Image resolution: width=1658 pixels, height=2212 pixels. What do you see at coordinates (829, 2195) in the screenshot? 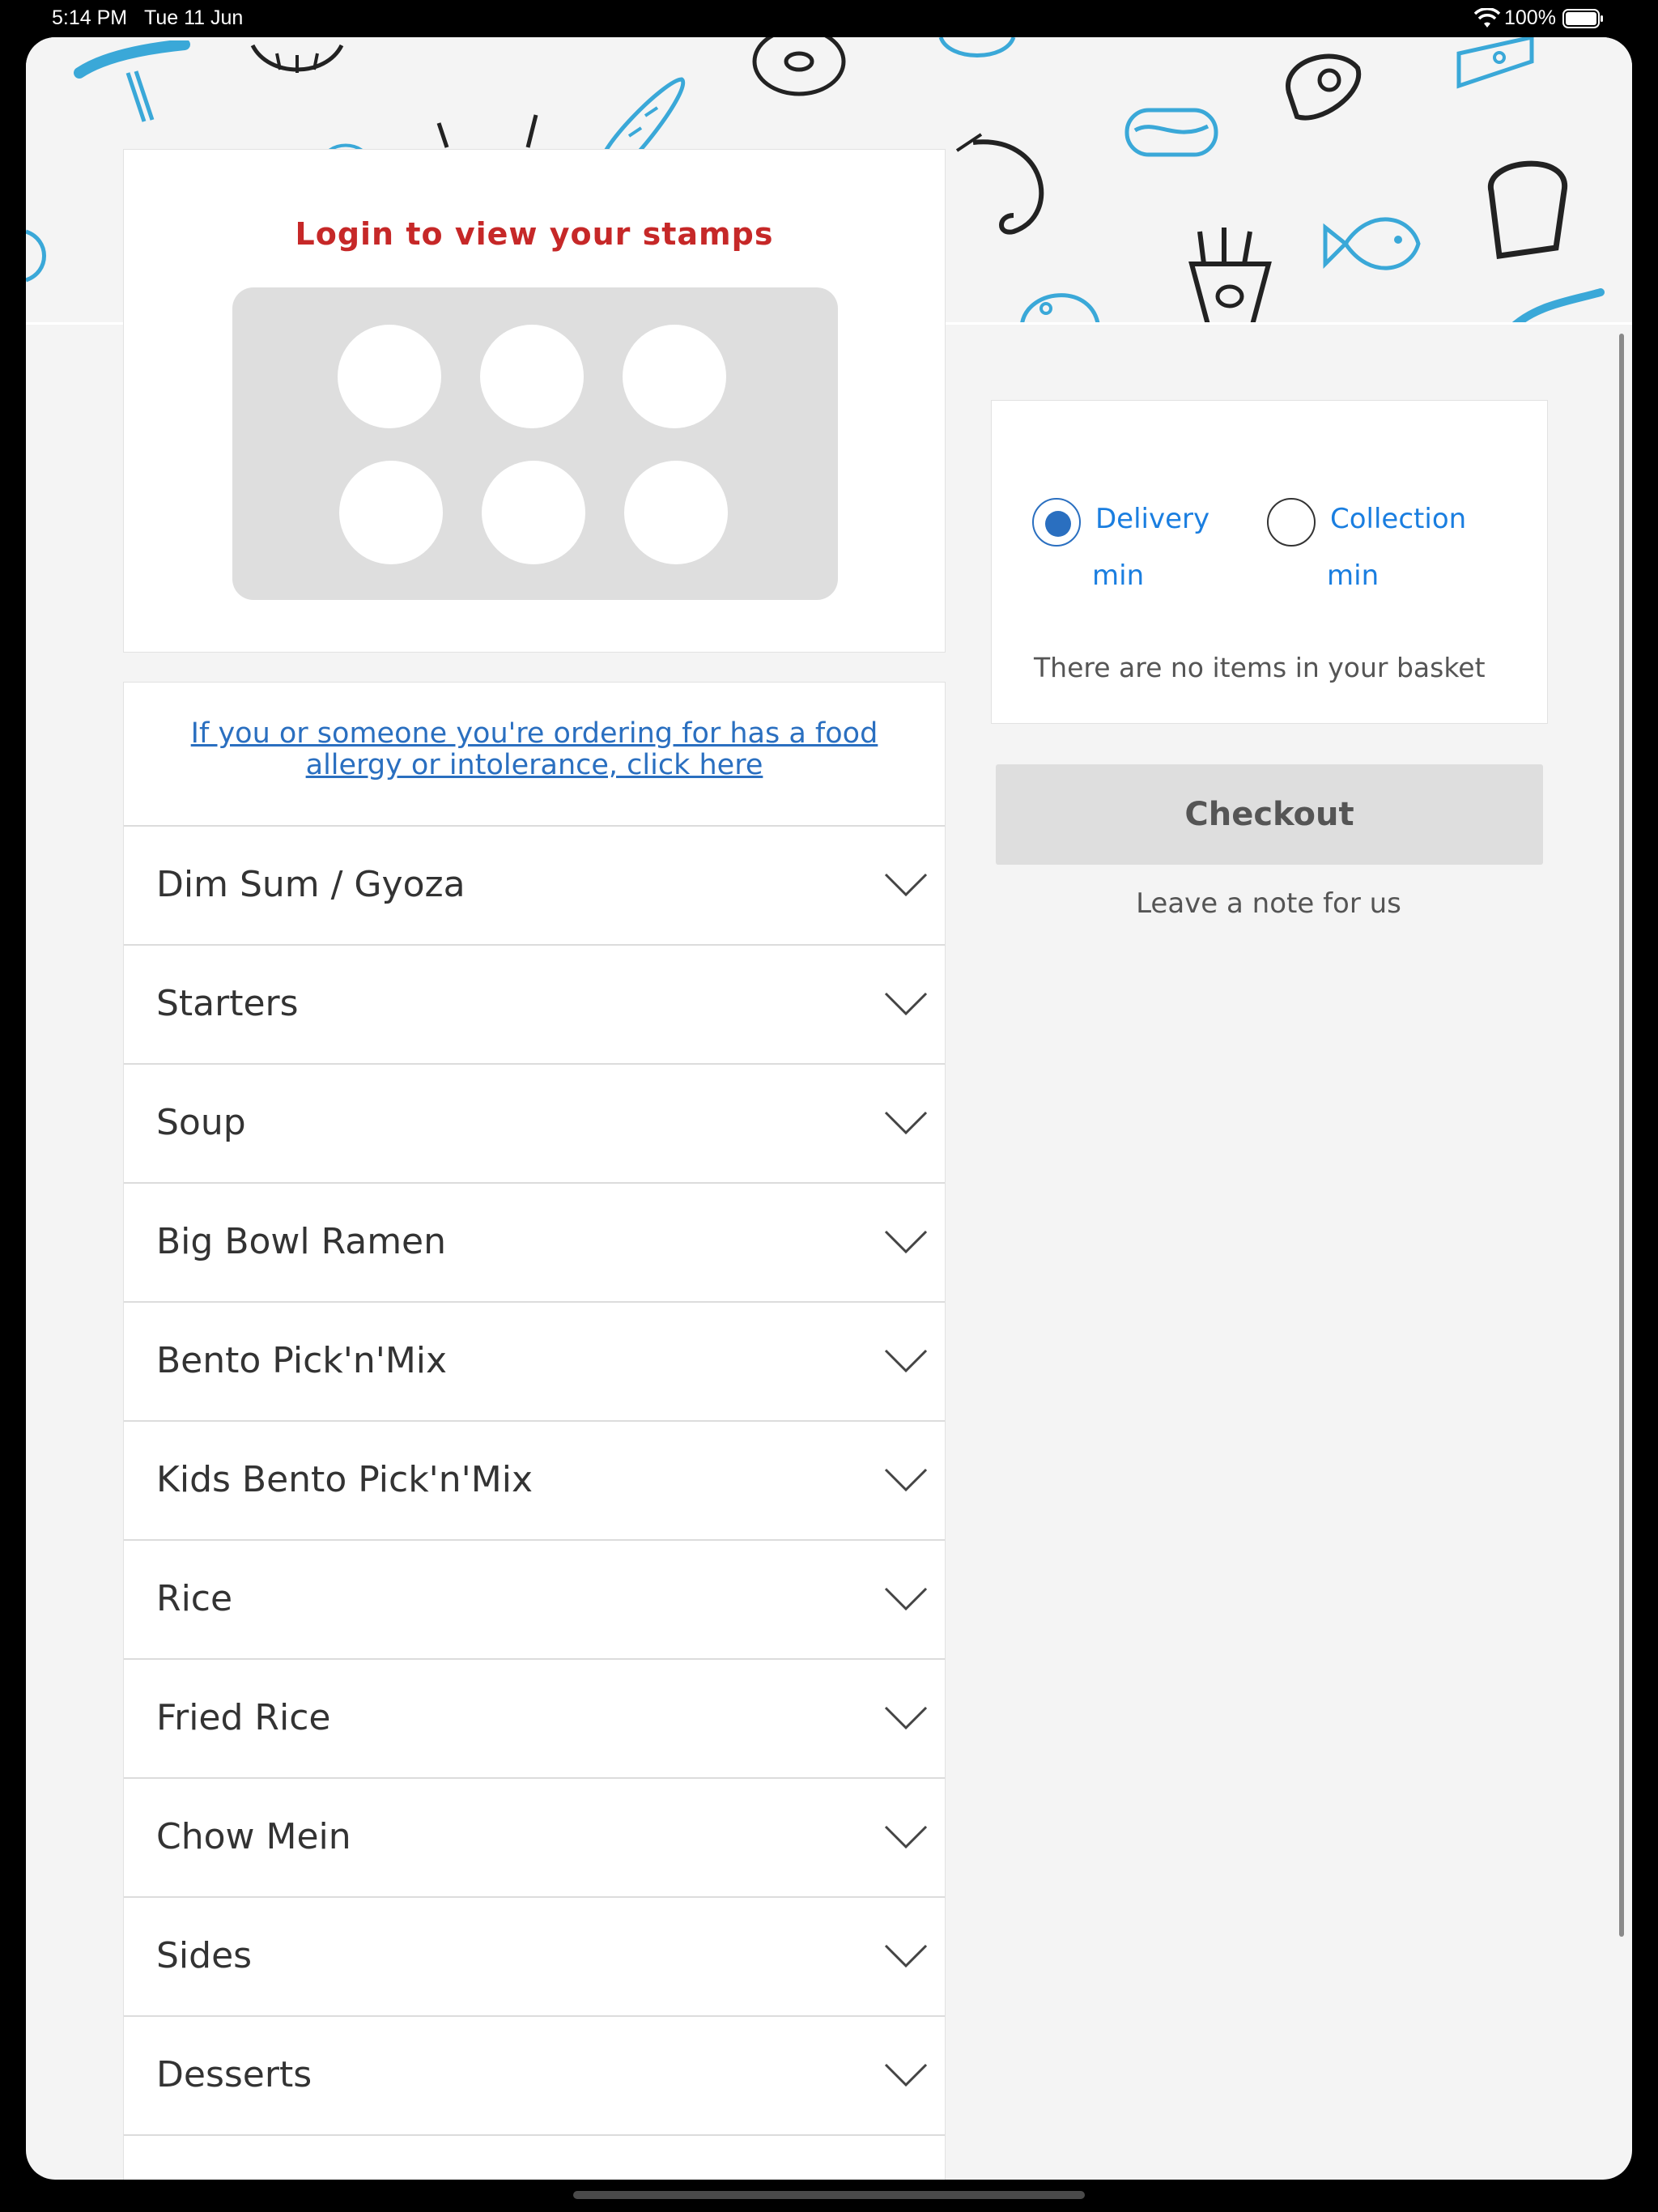
I see `home-indicator` at bounding box center [829, 2195].